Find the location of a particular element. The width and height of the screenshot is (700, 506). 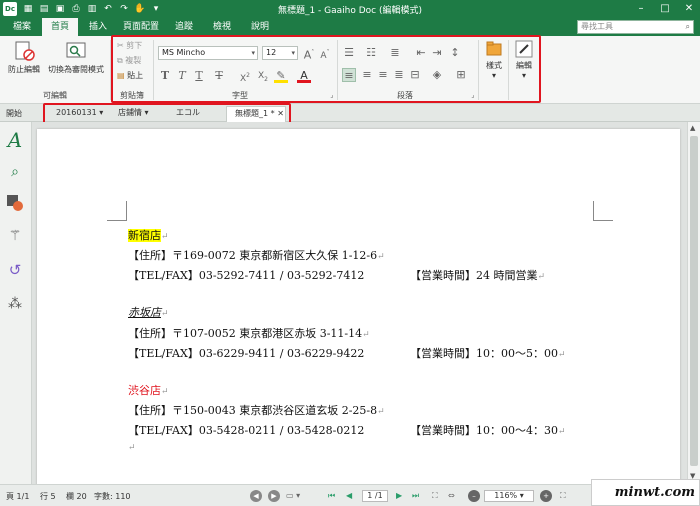

store-address-text: 【住所】〒107-0052 東京都港区赤坂 3-11-14 is located at coordinates (245, 333).